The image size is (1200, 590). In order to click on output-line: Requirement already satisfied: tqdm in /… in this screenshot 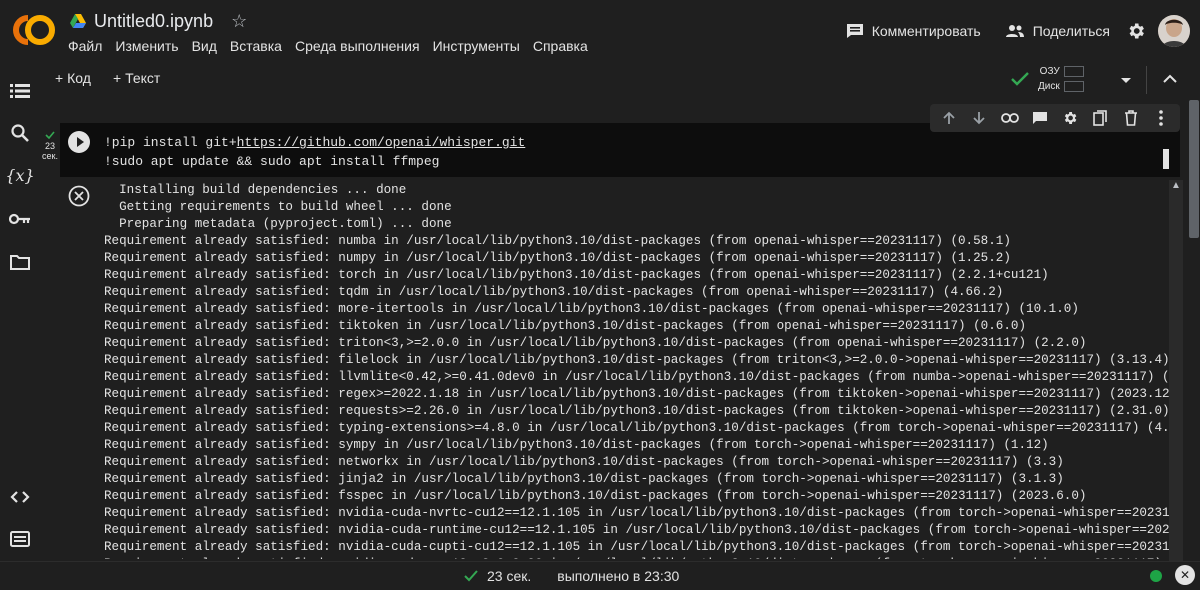, I will do `click(554, 292)`.